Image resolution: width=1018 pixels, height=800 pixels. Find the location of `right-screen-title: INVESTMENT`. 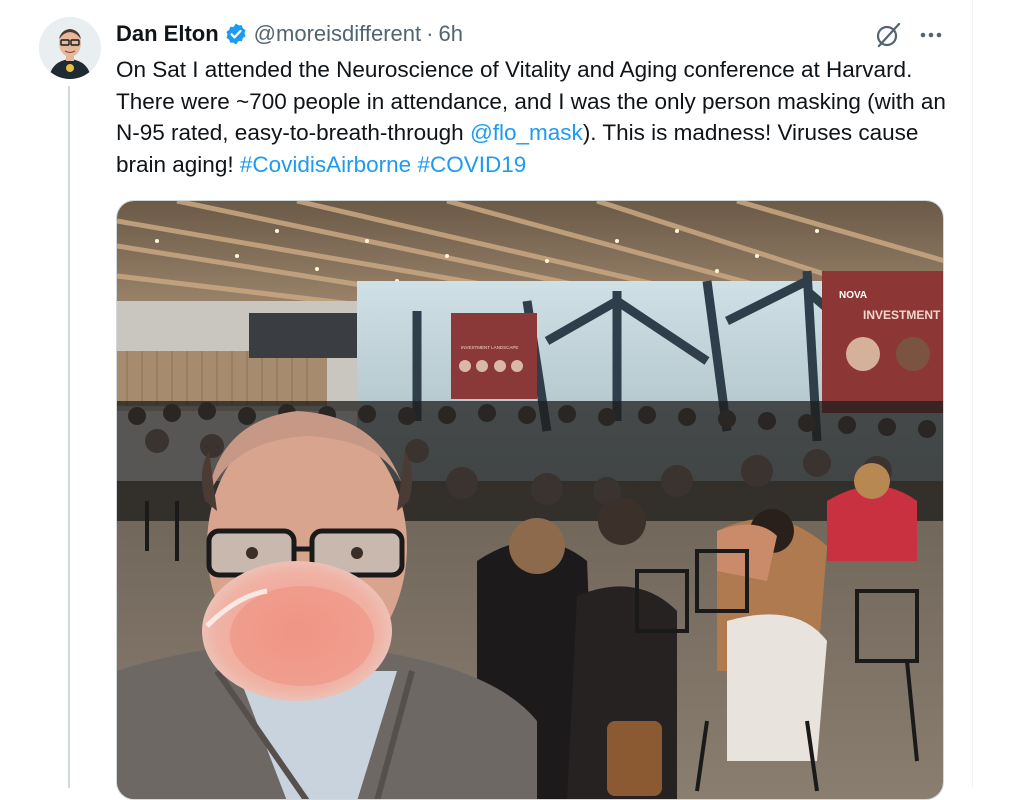

right-screen-title: INVESTMENT is located at coordinates (902, 315).